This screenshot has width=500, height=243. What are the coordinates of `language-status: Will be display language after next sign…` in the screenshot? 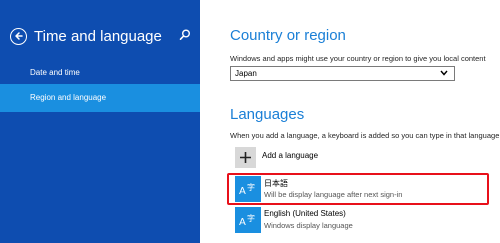 It's located at (333, 194).